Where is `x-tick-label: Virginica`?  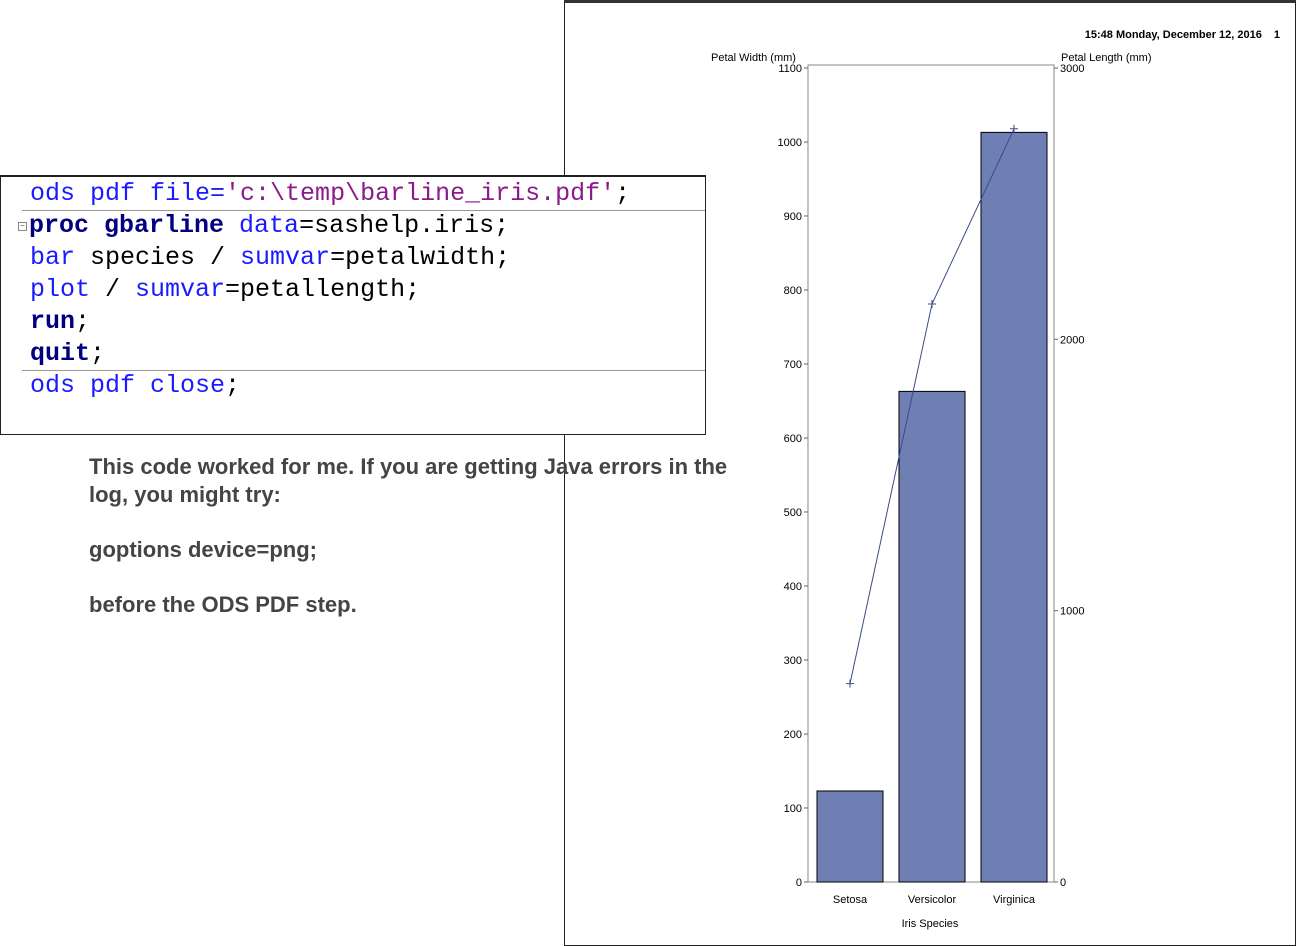
x-tick-label: Virginica is located at coordinates (1014, 900).